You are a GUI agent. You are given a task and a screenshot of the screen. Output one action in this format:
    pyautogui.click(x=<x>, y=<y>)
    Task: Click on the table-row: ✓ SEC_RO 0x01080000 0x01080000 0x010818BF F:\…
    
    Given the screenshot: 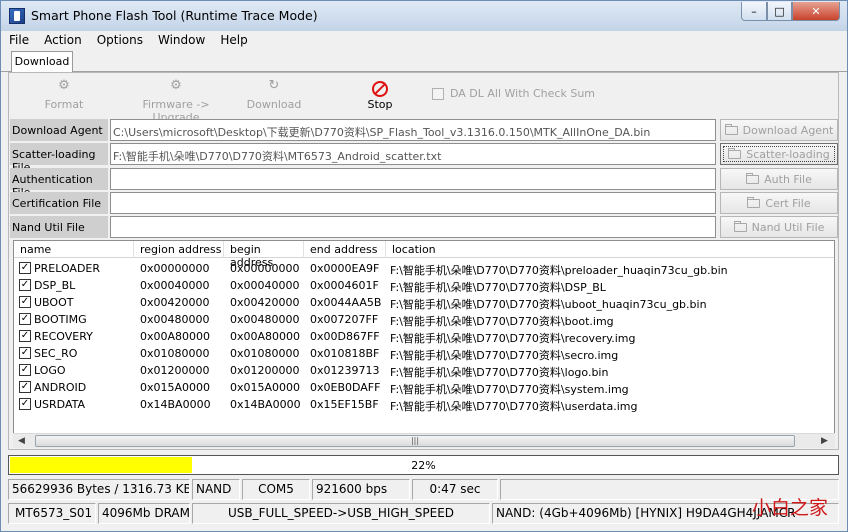 What is the action you would take?
    pyautogui.click(x=424, y=353)
    